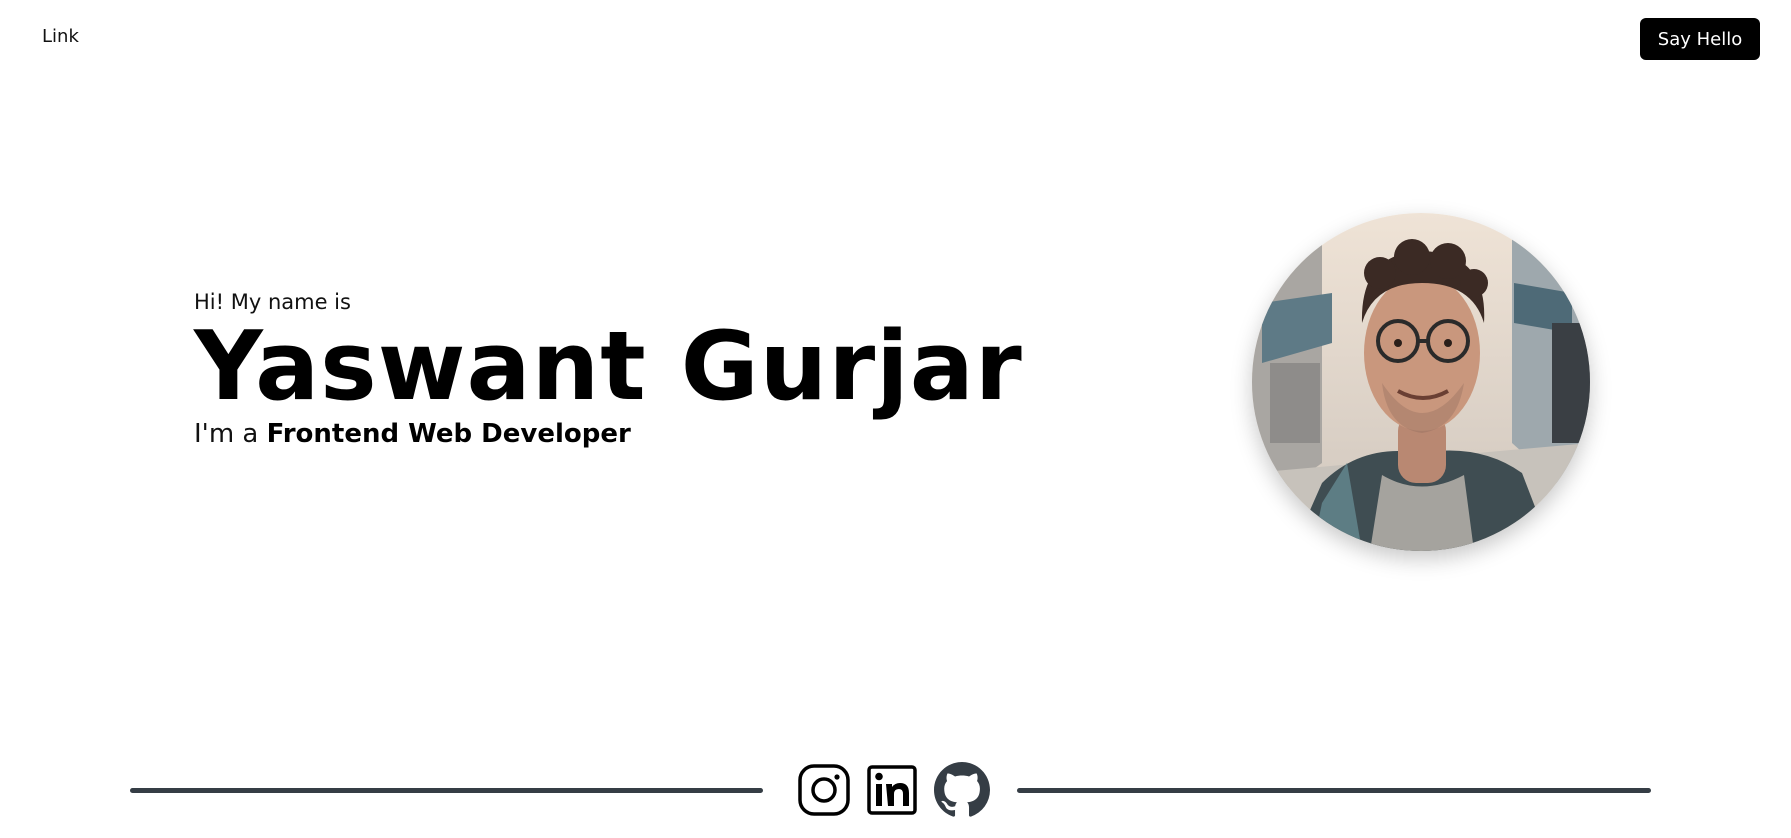 The width and height of the screenshot is (1791, 838). I want to click on portrait-illustration, so click(1421, 382).